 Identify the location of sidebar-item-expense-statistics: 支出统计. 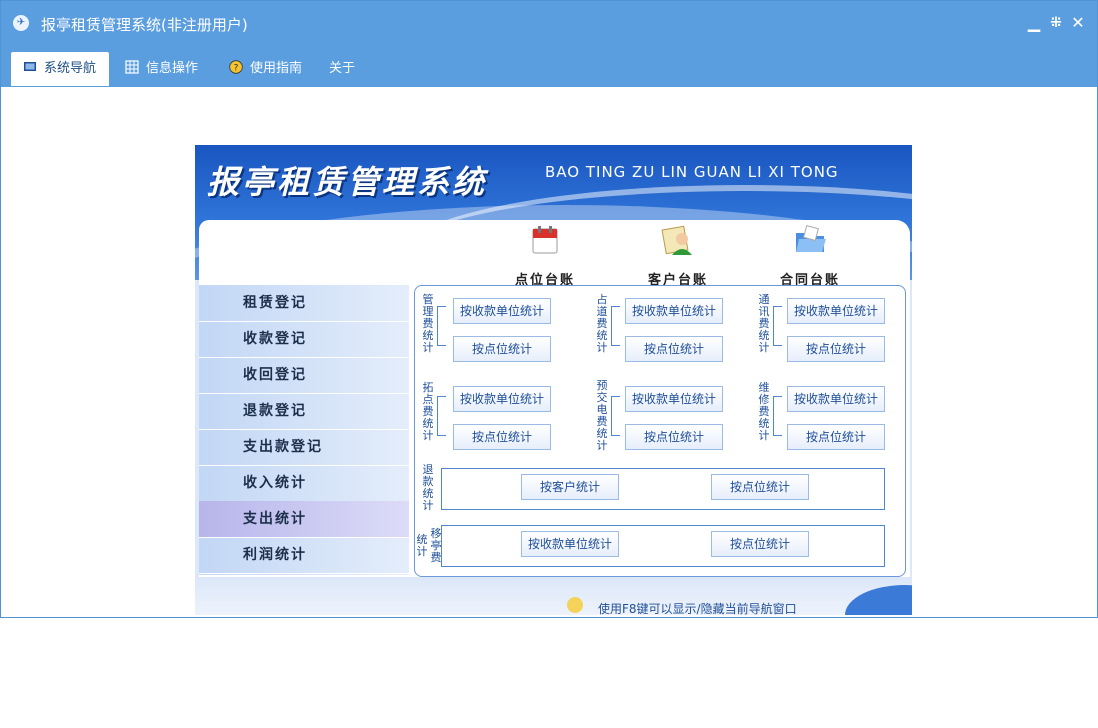
(304, 519).